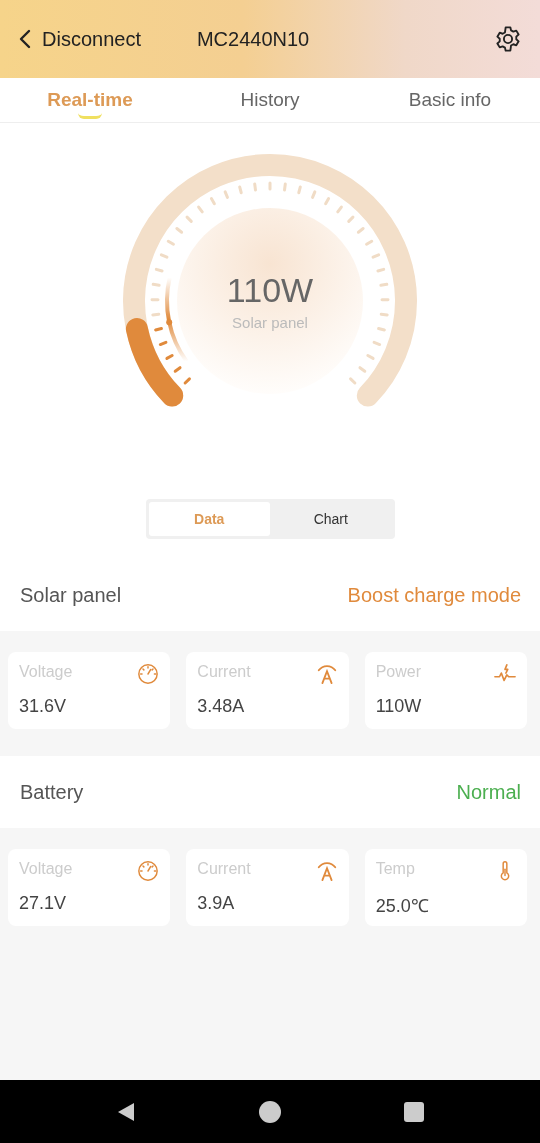 The image size is (540, 1143). I want to click on gauge-value: 110W, so click(270, 290).